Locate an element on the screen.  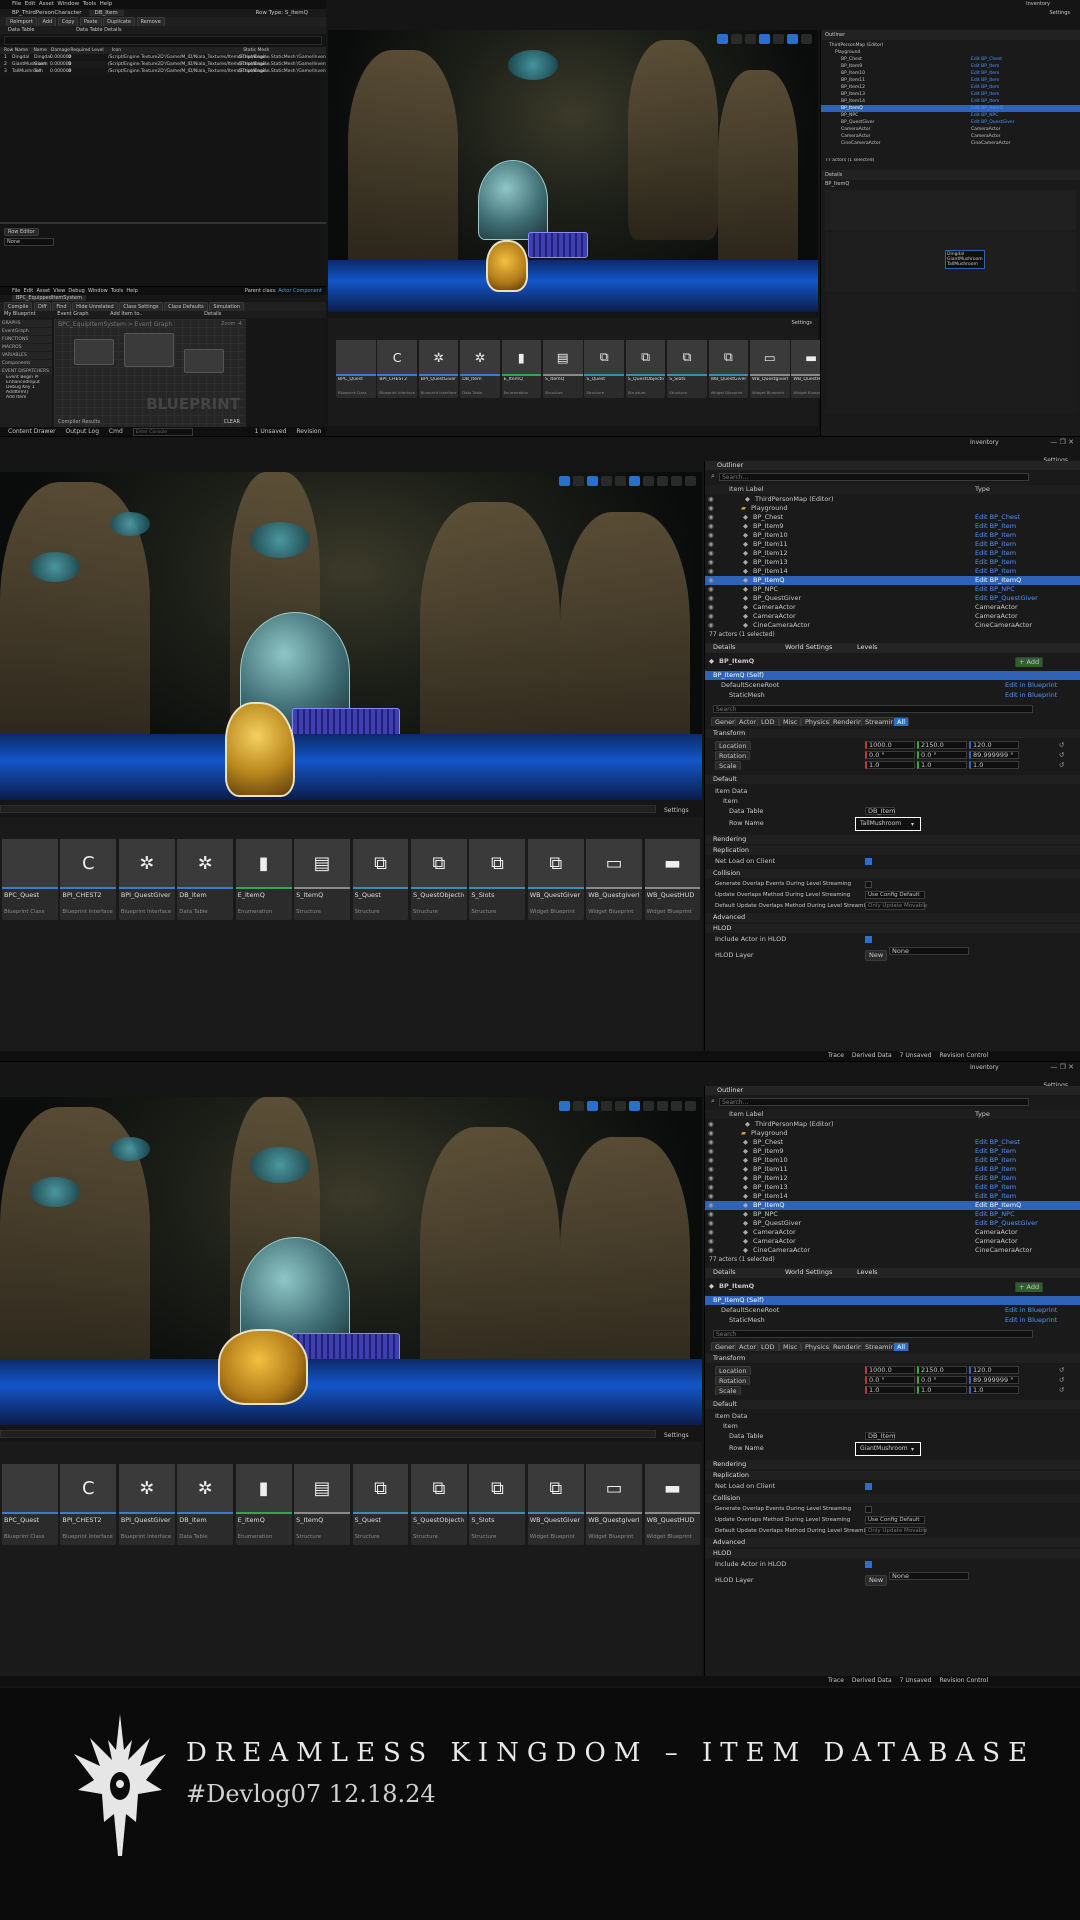
bp-details-tab: Details is located at coordinates (212, 314).